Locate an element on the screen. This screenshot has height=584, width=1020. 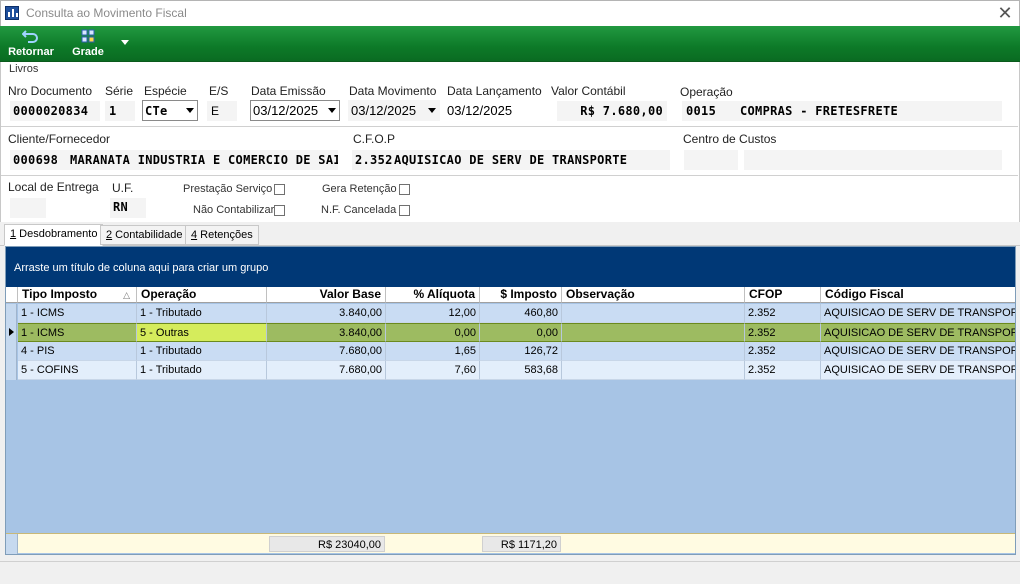
cell-aliquota: 7,60 is located at coordinates (433, 370).